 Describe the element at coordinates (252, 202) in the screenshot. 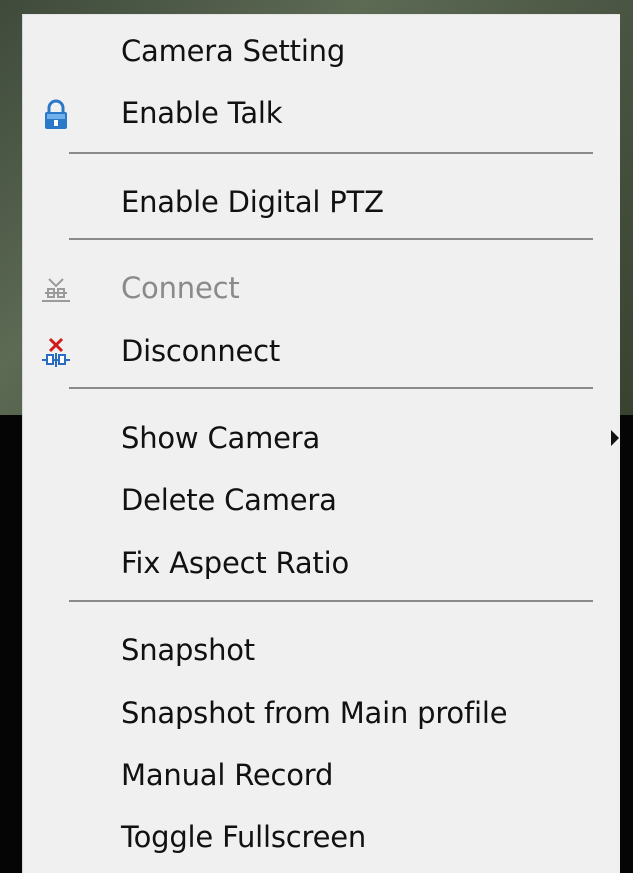

I see `menu-item-label: Enable Digital PTZ` at that location.